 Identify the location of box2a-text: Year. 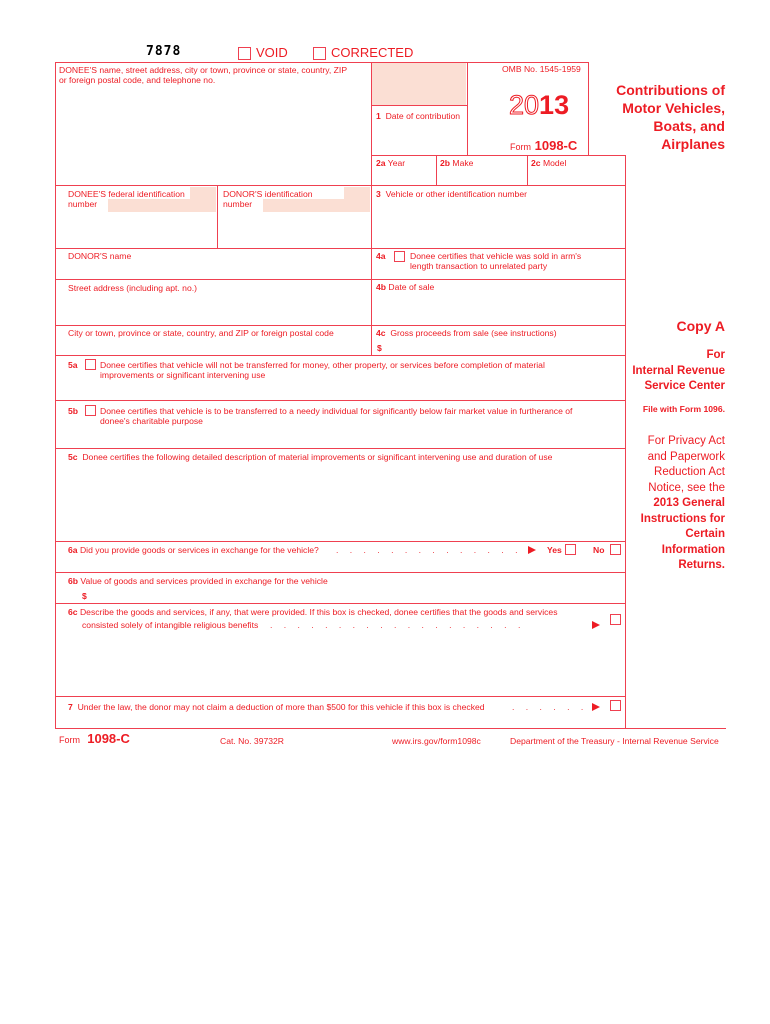
(396, 163).